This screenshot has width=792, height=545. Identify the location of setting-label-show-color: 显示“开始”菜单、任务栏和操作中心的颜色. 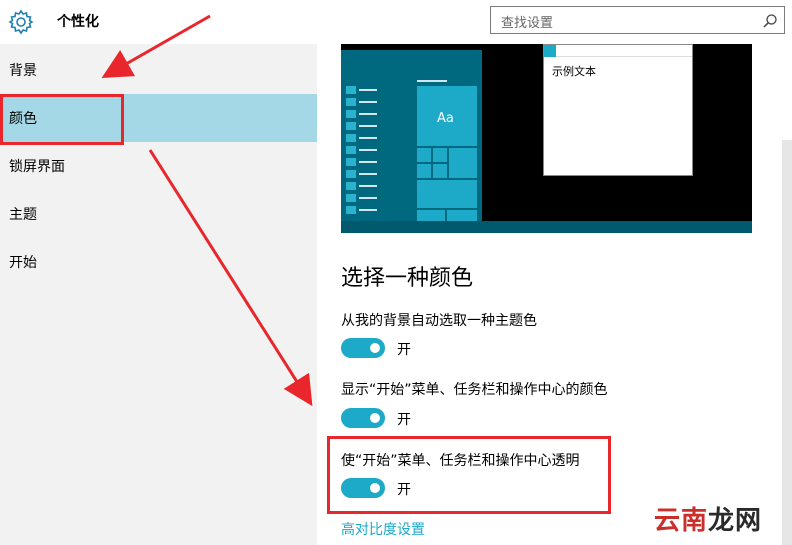
(474, 390).